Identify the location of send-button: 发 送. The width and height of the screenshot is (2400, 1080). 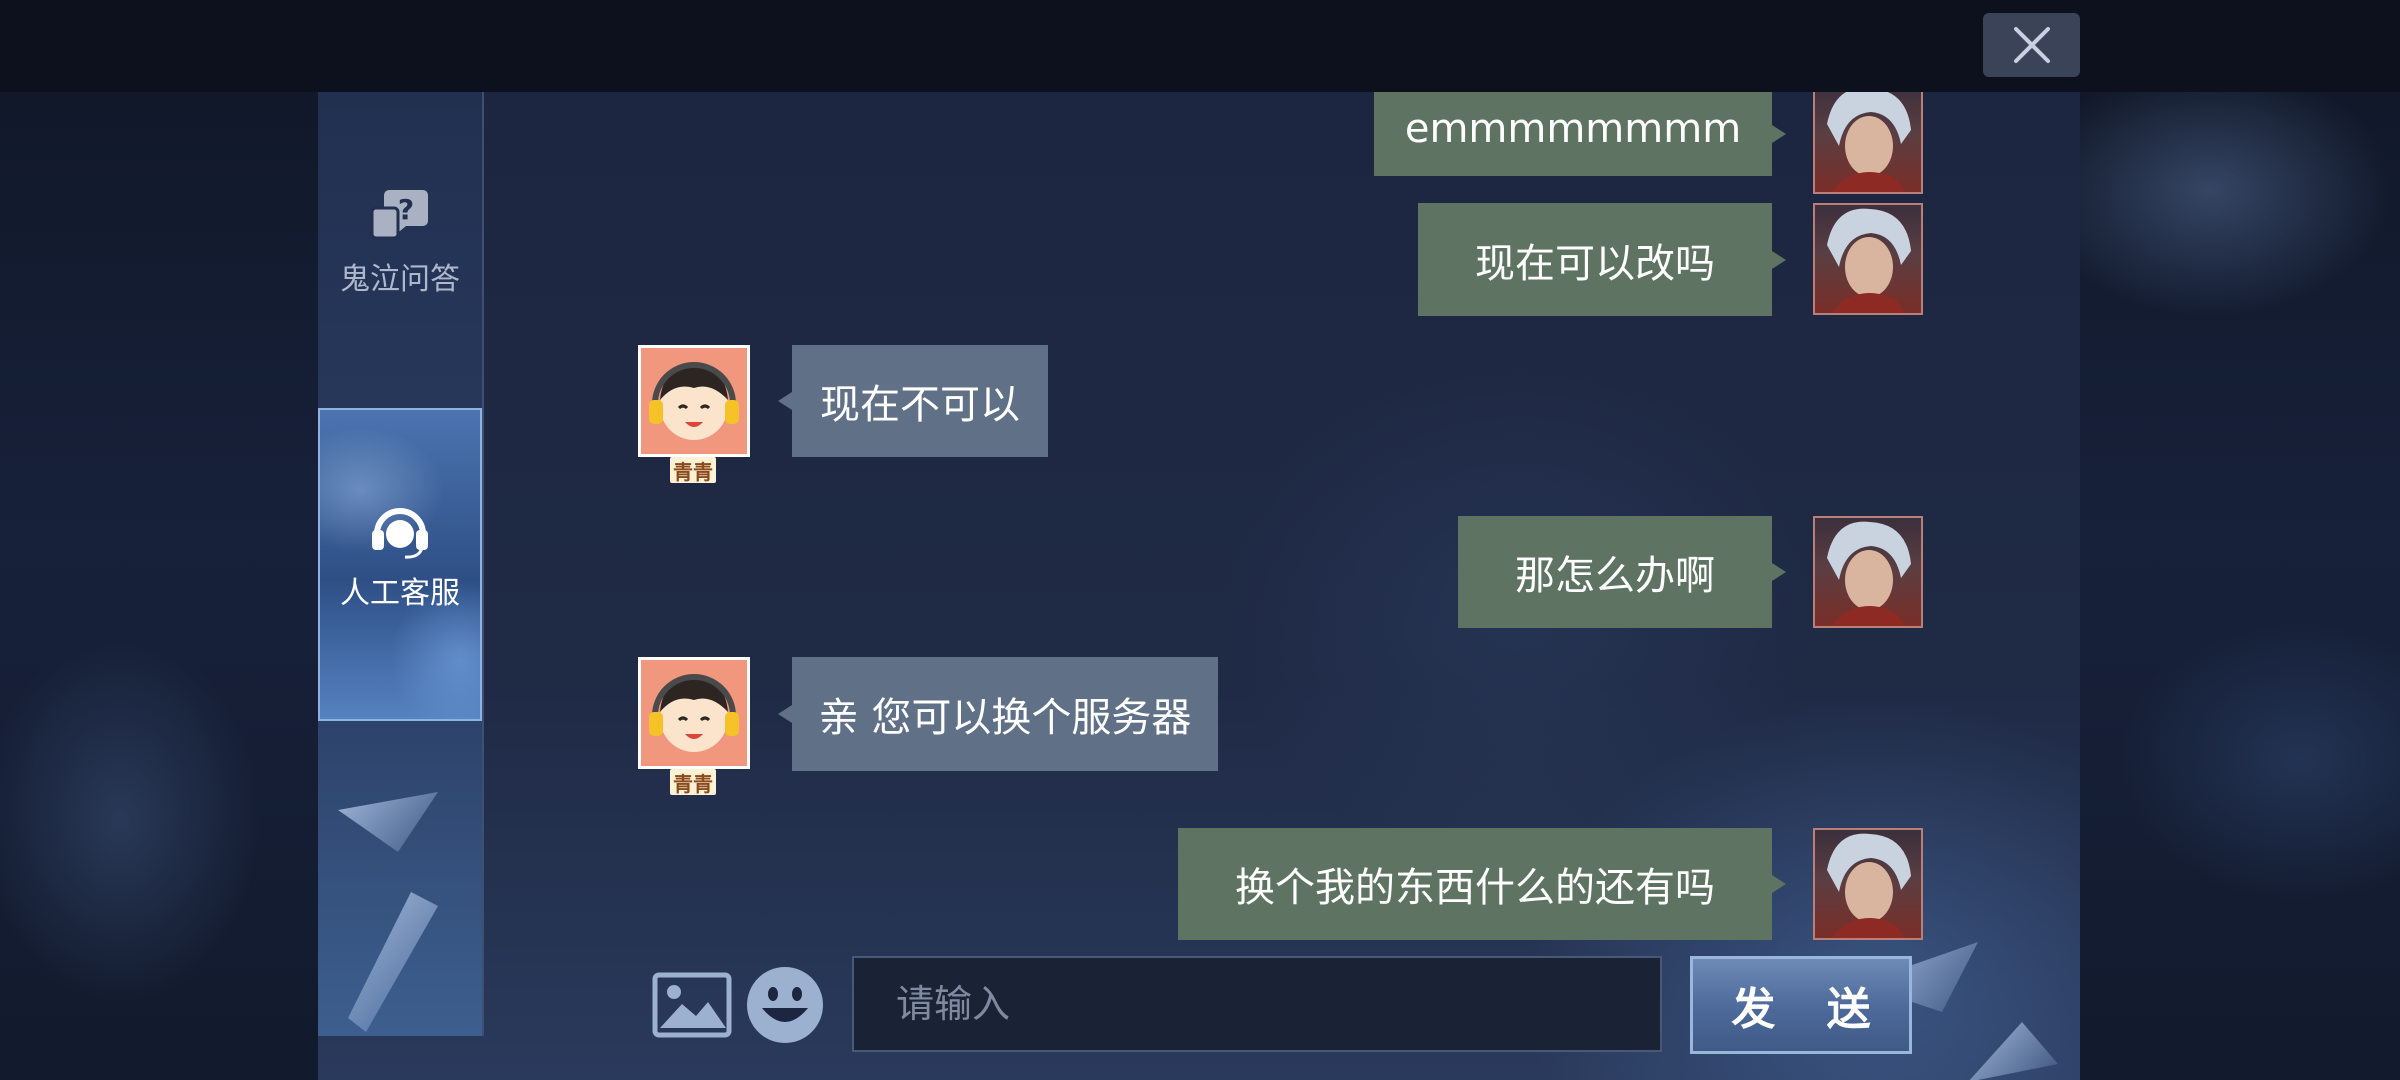
(1801, 1005).